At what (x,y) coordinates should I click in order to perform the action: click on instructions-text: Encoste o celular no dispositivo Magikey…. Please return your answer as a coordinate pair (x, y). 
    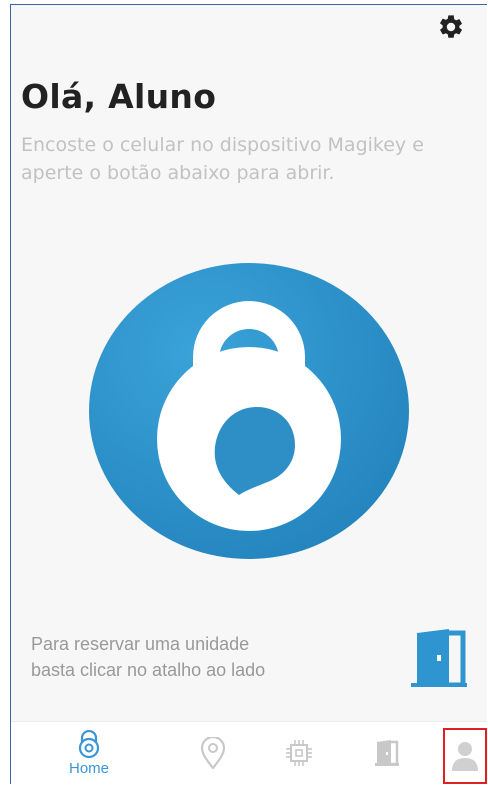
    Looking at the image, I should click on (222, 159).